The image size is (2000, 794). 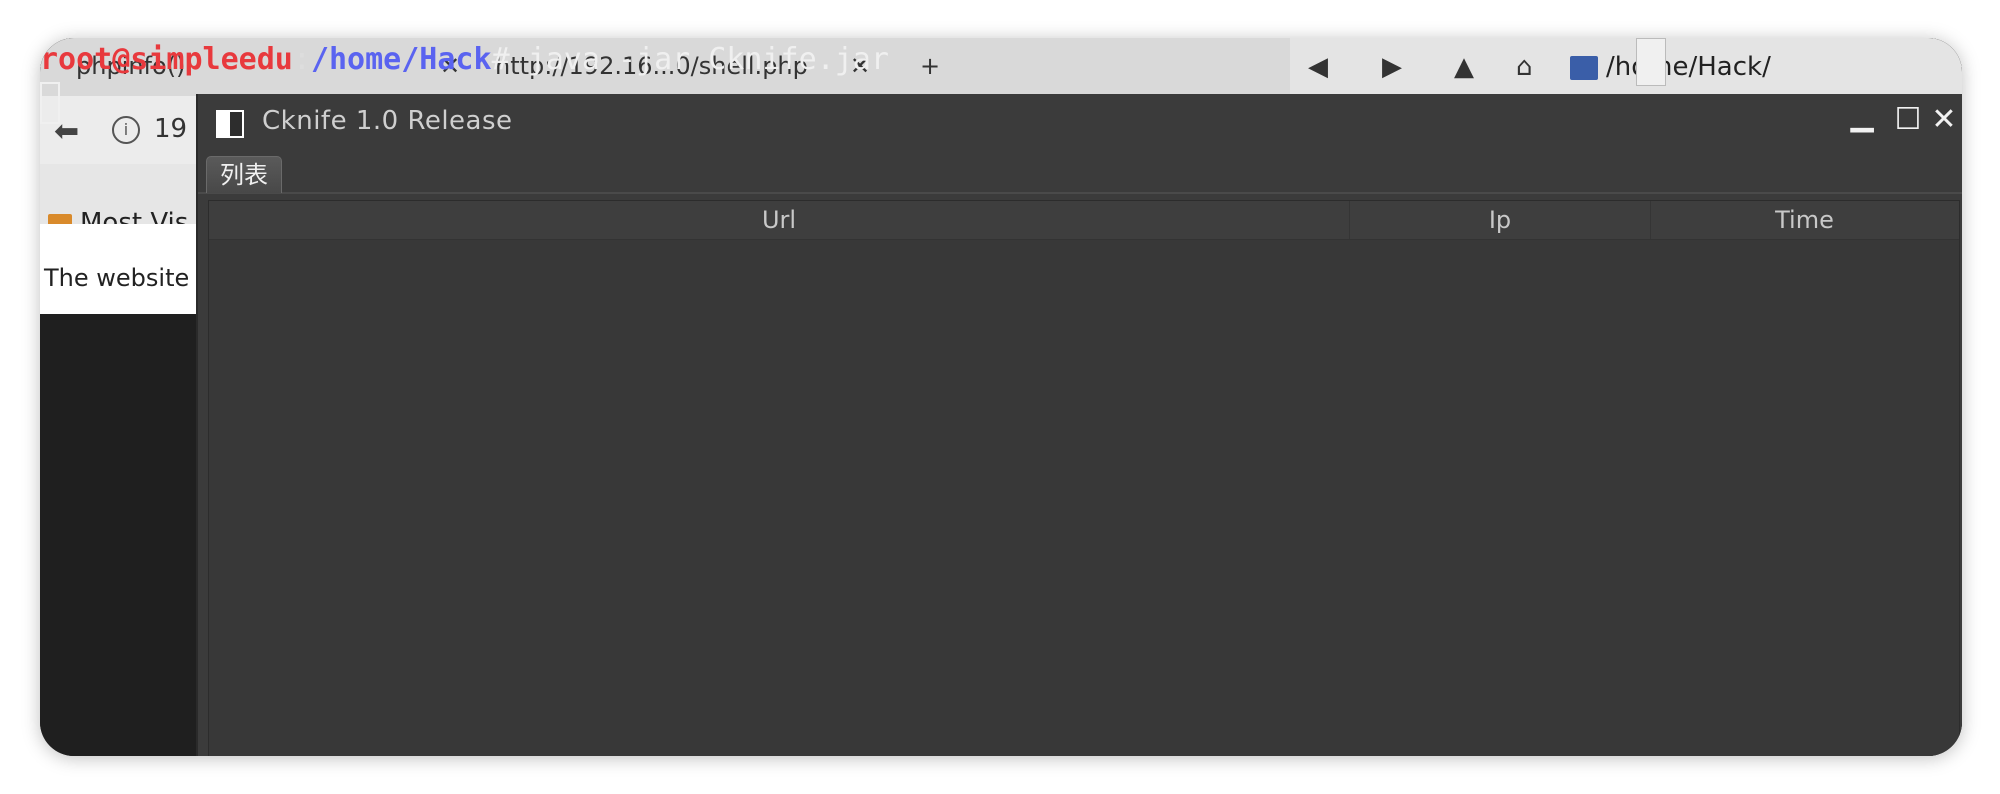 What do you see at coordinates (1464, 67) in the screenshot?
I see `up-arrow-icon: ▲` at bounding box center [1464, 67].